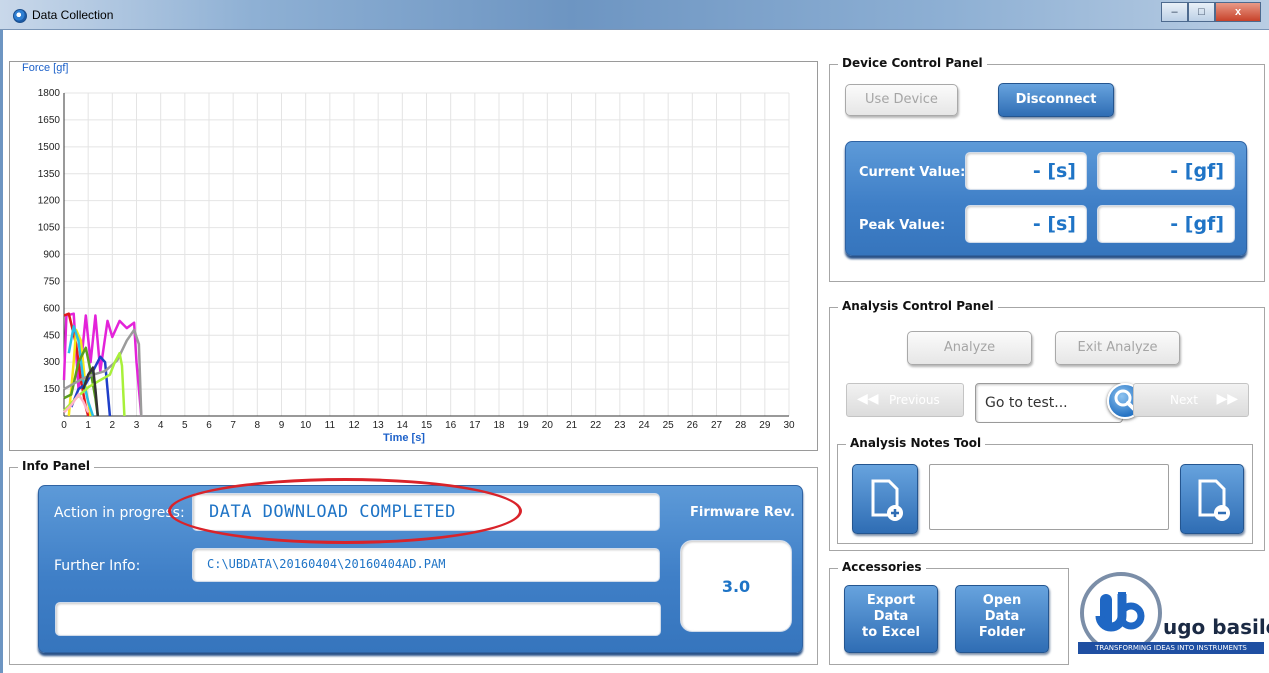  Describe the element at coordinates (51, 281) in the screenshot. I see `y-tick-label: 750` at that location.